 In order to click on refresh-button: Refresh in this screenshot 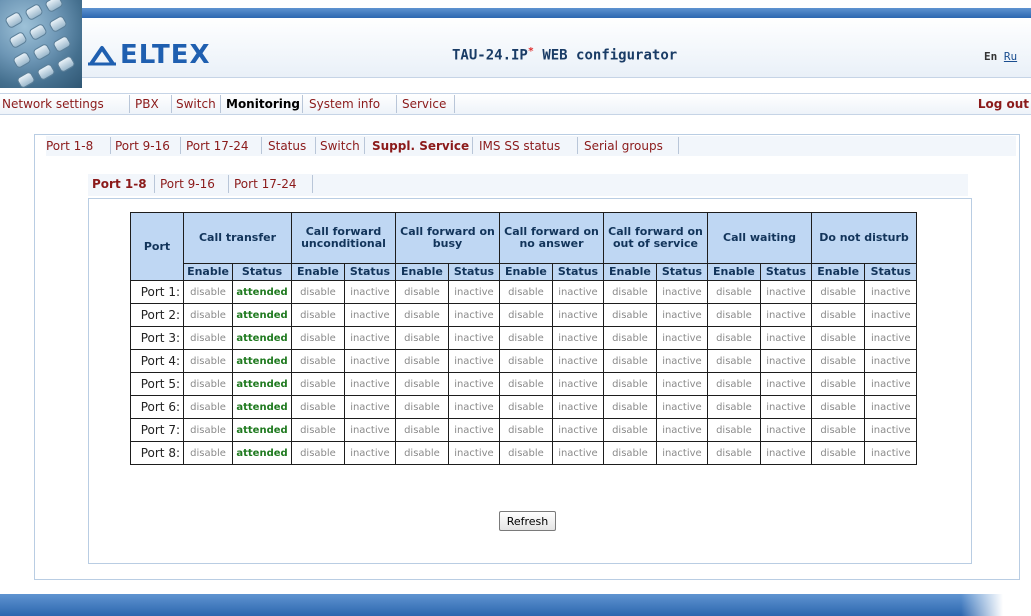, I will do `click(527, 521)`.